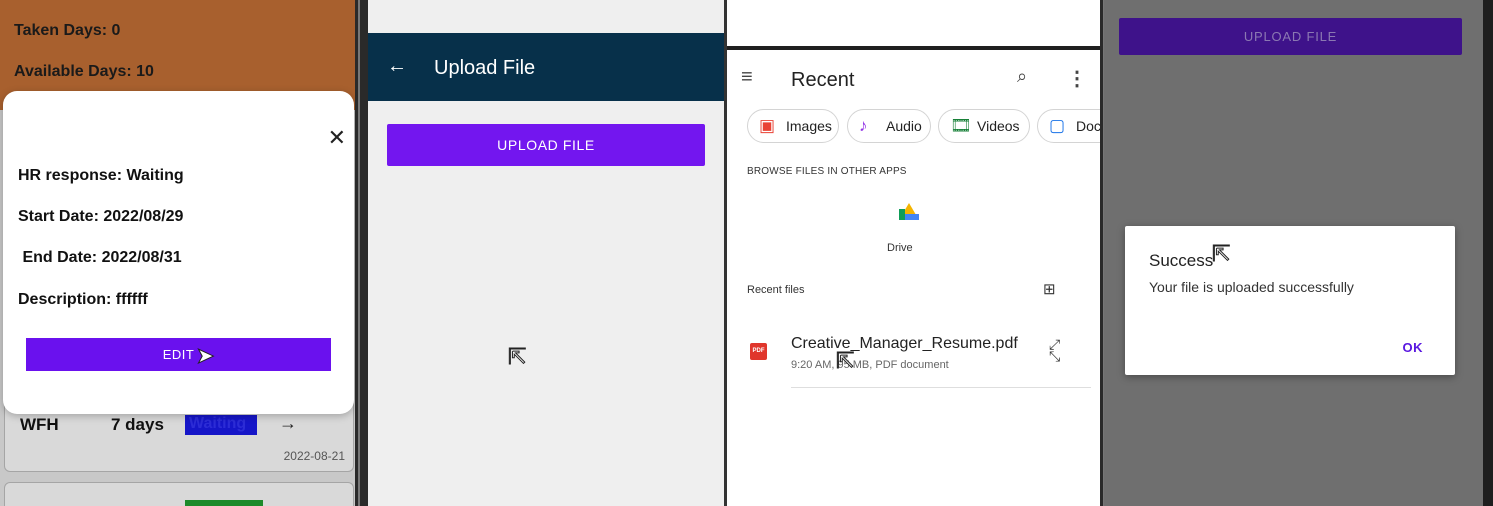 Image resolution: width=1493 pixels, height=506 pixels. I want to click on screen-edge, so click(1488, 253).